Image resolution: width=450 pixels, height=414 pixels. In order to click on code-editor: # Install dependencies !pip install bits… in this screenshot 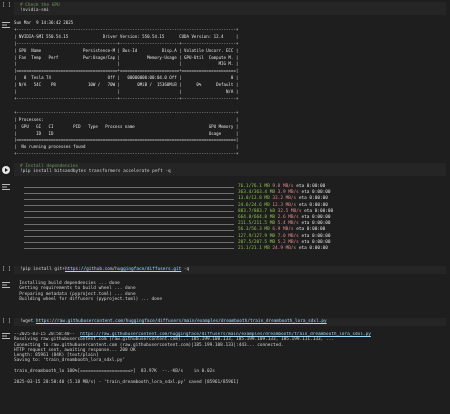, I will do `click(230, 169)`.